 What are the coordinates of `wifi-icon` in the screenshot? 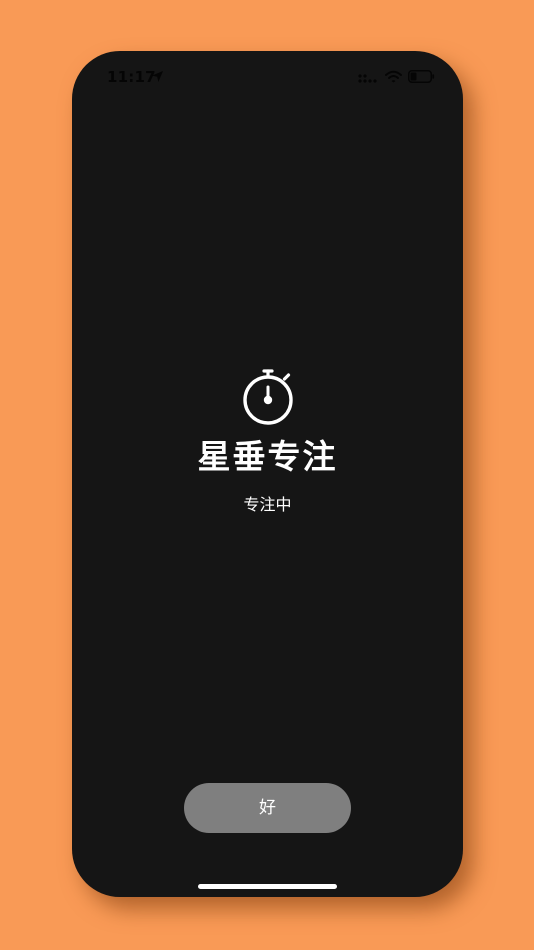 It's located at (393, 76).